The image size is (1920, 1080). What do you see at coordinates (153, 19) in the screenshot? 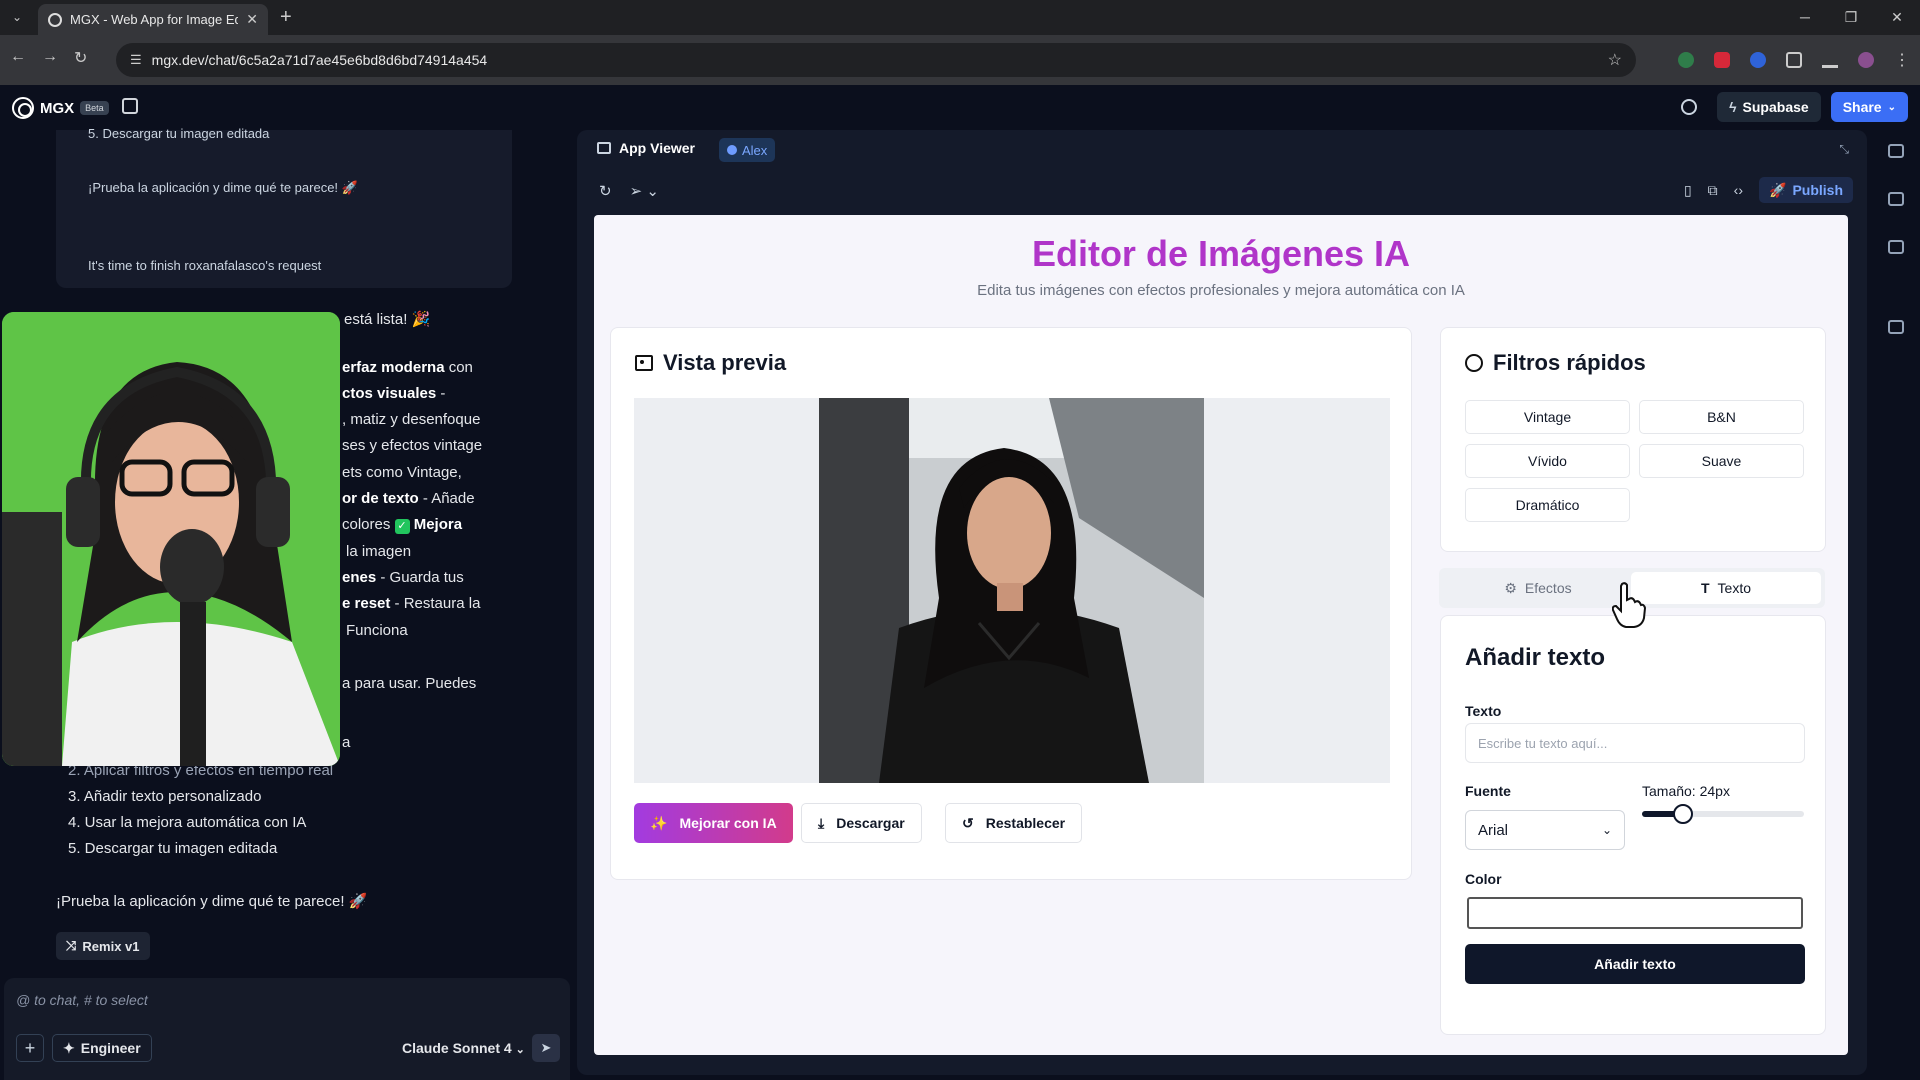
I see `browser-tab: MGX - Web App for Image Edit ✕` at bounding box center [153, 19].